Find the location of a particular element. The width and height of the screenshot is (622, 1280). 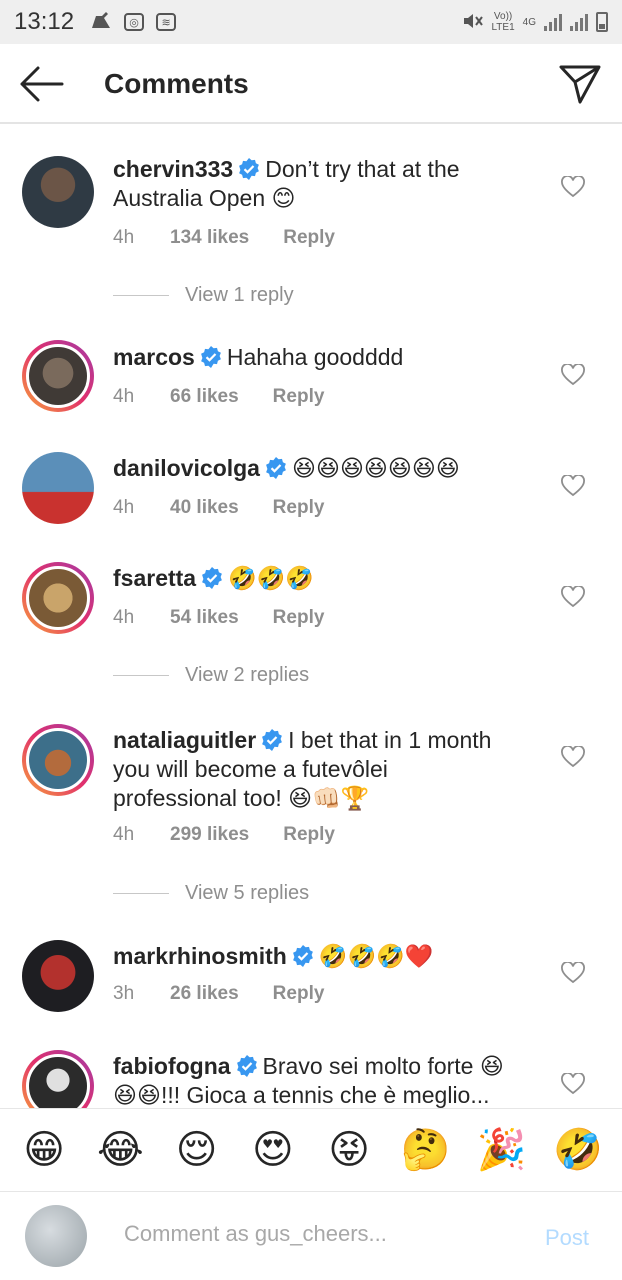

lte-label: LTE1 is located at coordinates (503, 27).